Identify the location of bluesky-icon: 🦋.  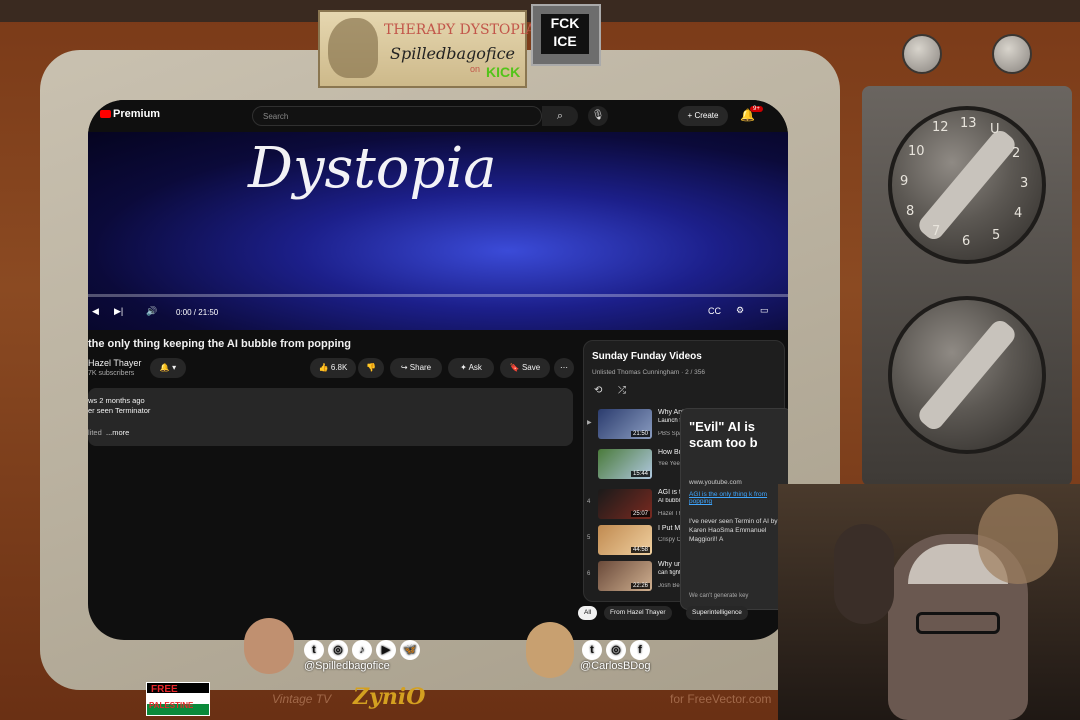
(410, 650).